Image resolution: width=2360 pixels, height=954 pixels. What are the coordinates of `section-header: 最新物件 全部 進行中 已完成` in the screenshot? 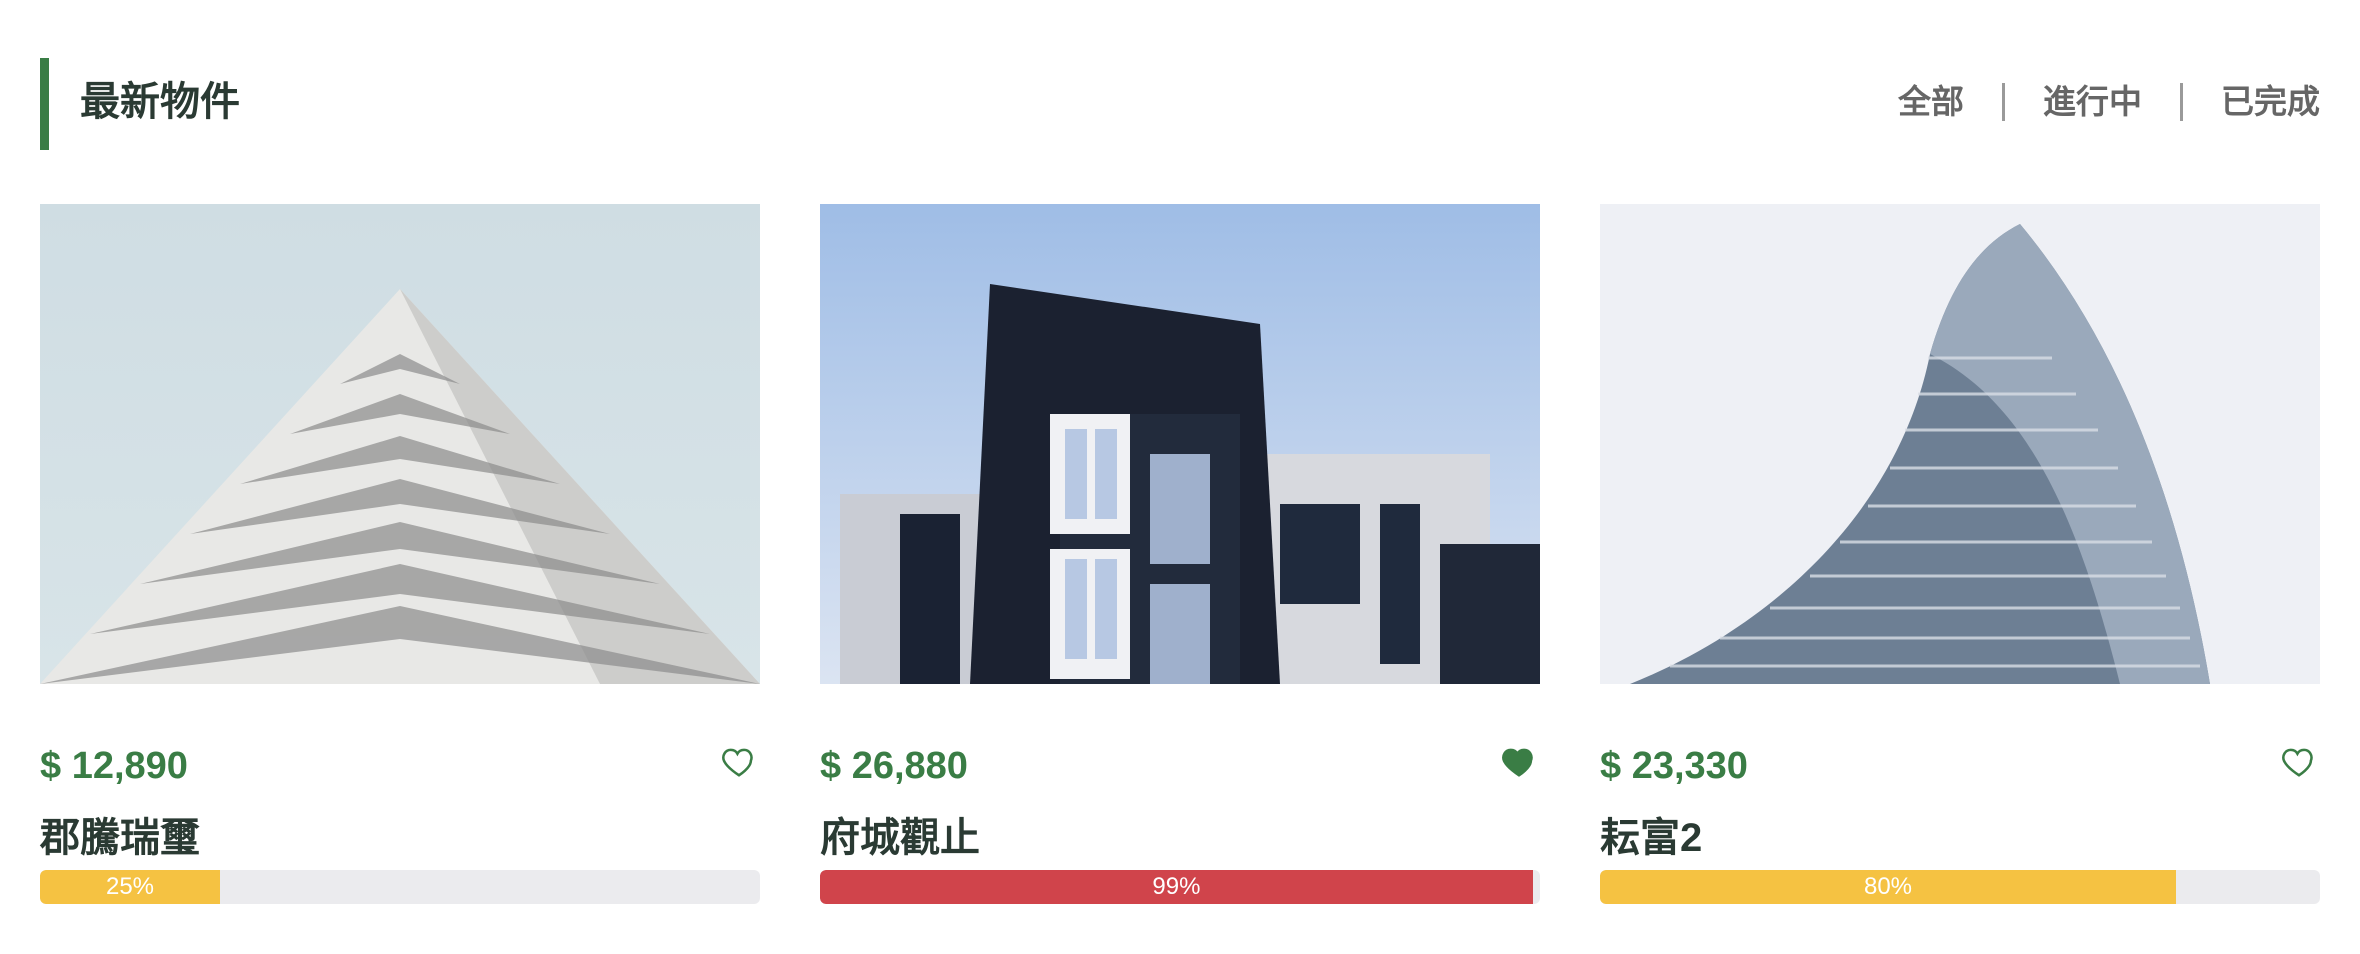 It's located at (1180, 104).